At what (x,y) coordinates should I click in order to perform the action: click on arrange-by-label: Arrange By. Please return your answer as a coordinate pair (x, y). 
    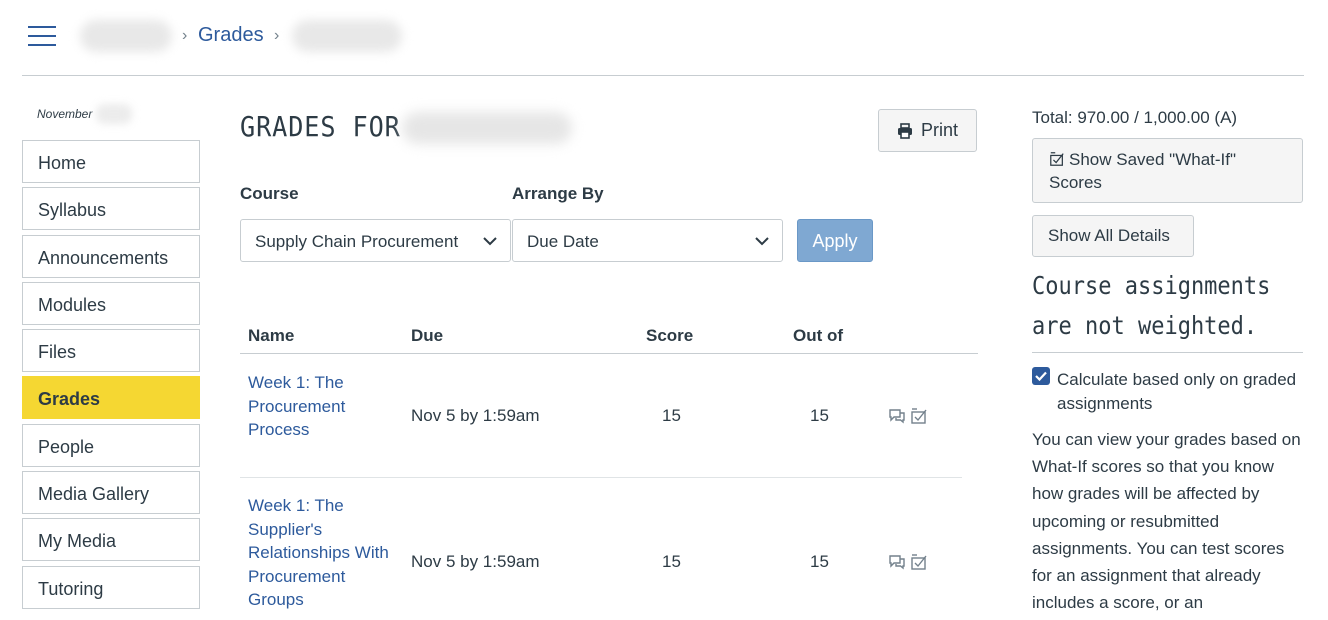
    Looking at the image, I should click on (558, 193).